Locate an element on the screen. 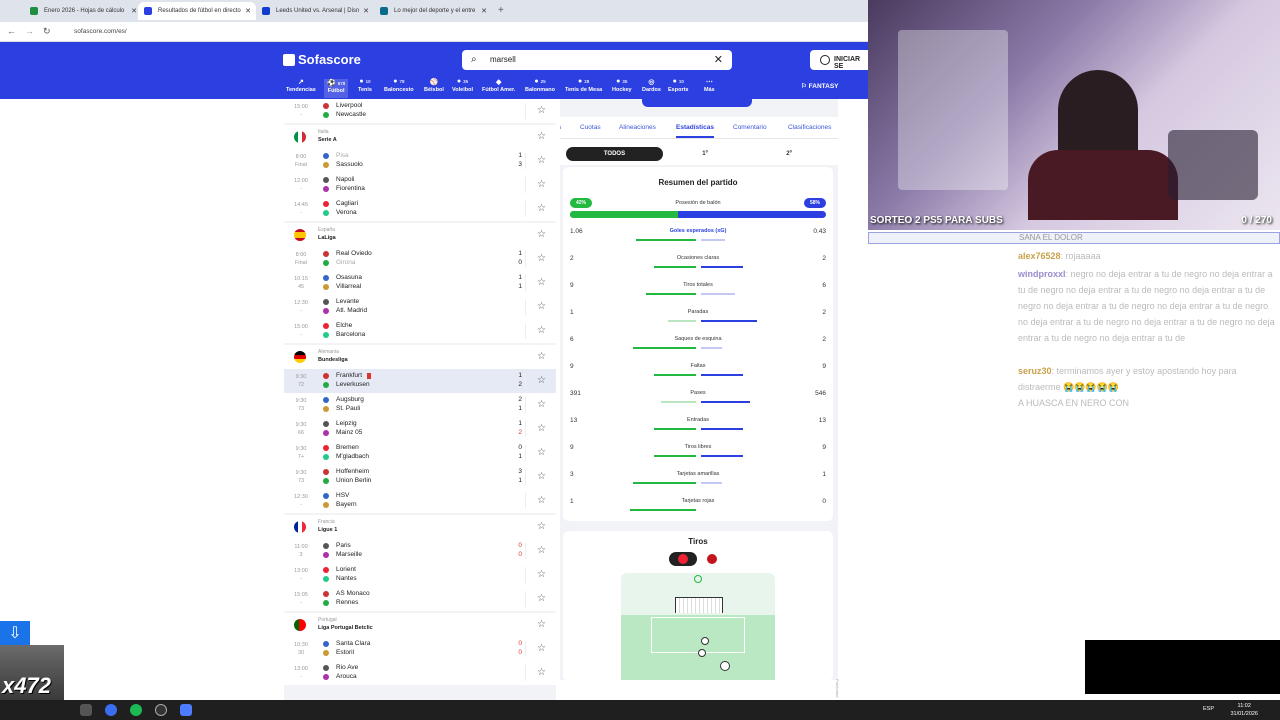 The height and width of the screenshot is (720, 1280). match-row: 12:30- Levante Atl. Madrid ☆ is located at coordinates (420, 307).